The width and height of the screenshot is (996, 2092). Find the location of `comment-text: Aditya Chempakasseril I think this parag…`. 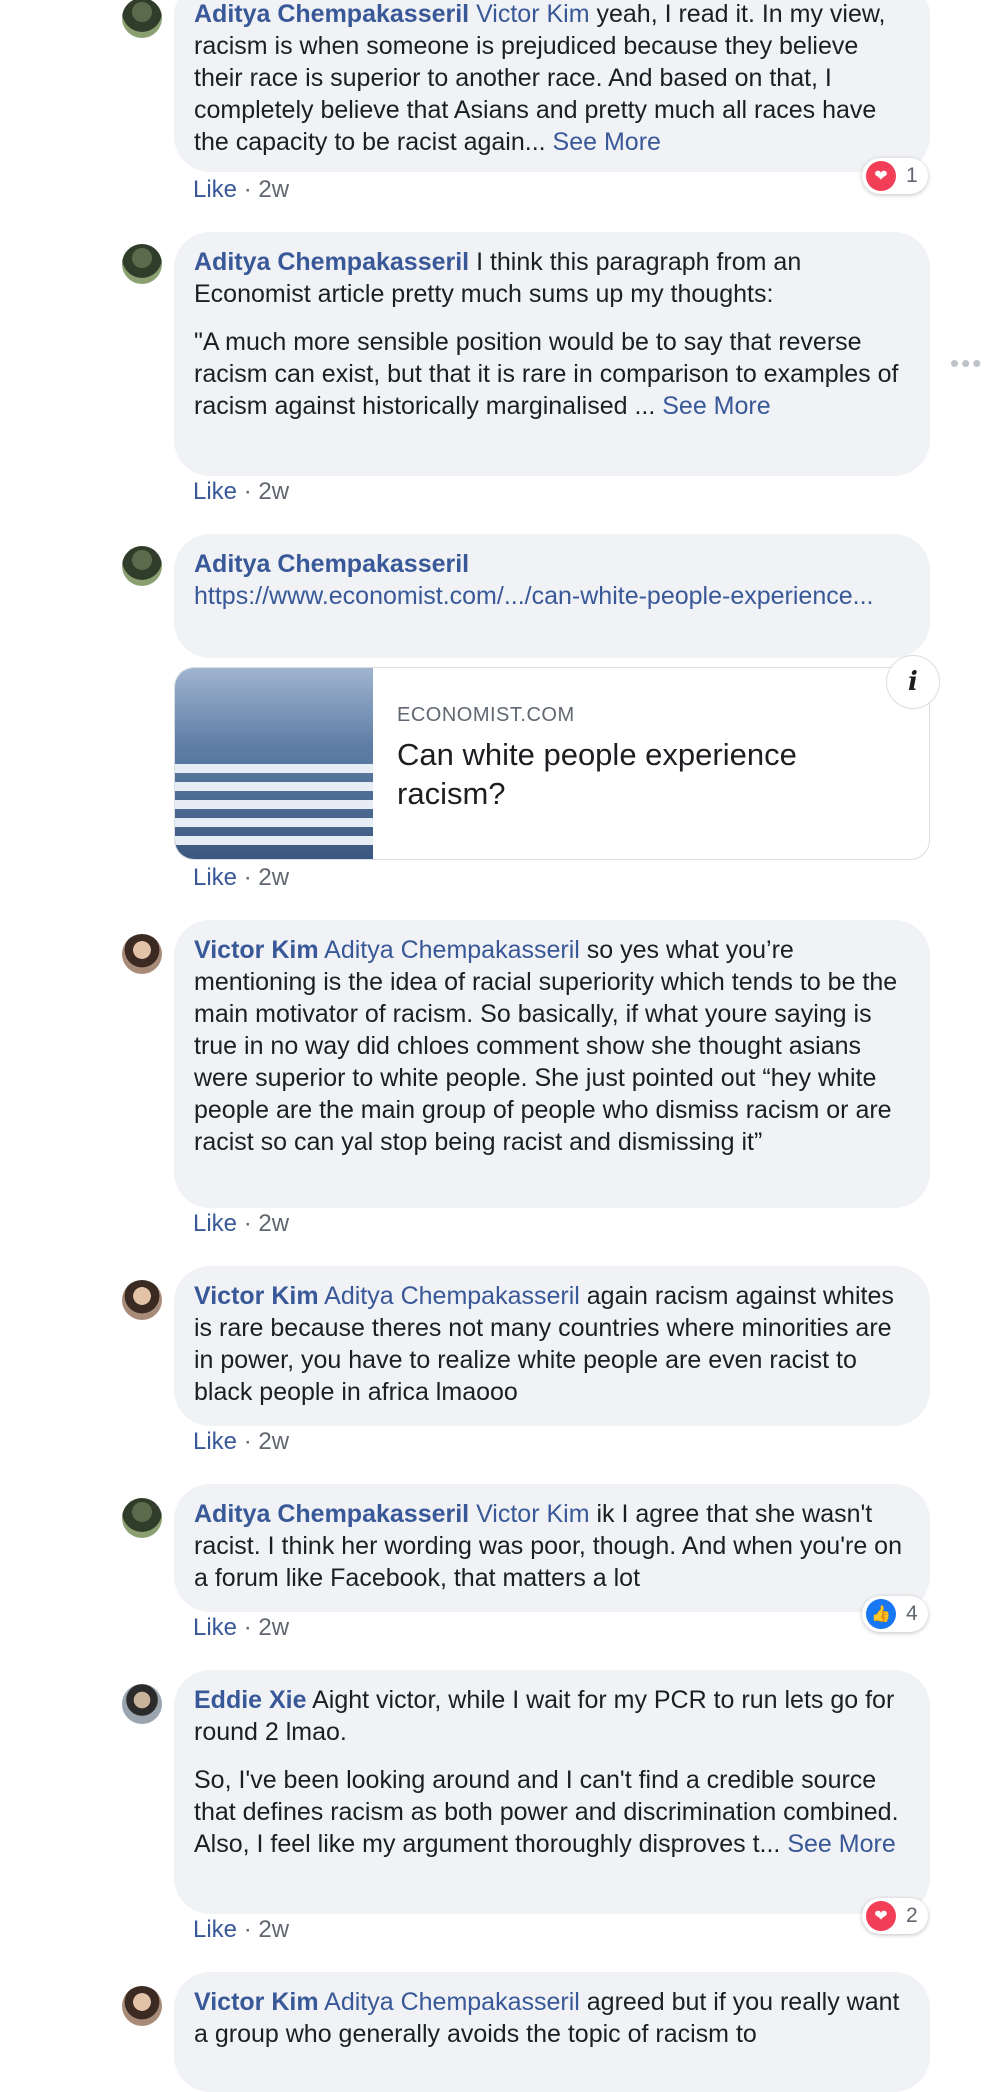

comment-text: Aditya Chempakasseril I think this parag… is located at coordinates (552, 278).